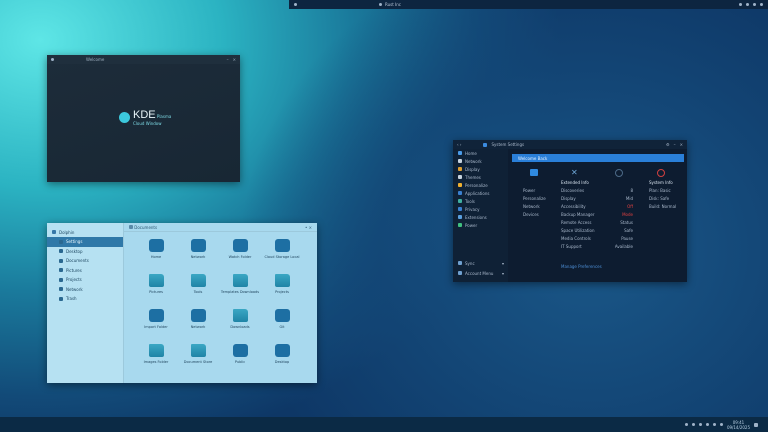 Image resolution: width=768 pixels, height=432 pixels. What do you see at coordinates (754, 4) in the screenshot?
I see `battery-icon` at bounding box center [754, 4].